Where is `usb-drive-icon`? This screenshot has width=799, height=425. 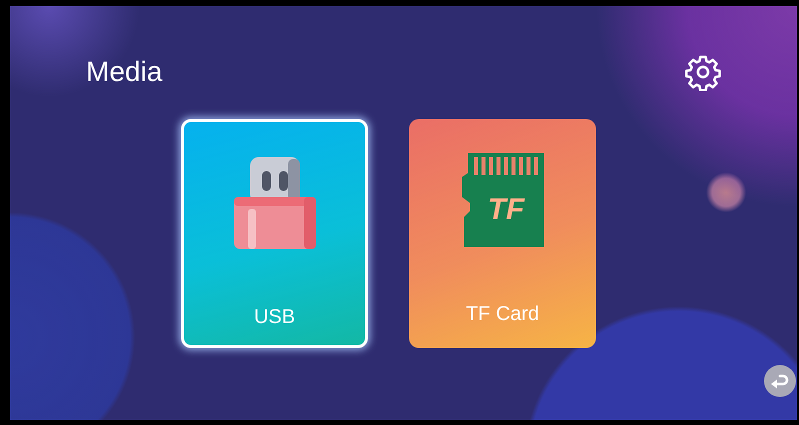 usb-drive-icon is located at coordinates (275, 203).